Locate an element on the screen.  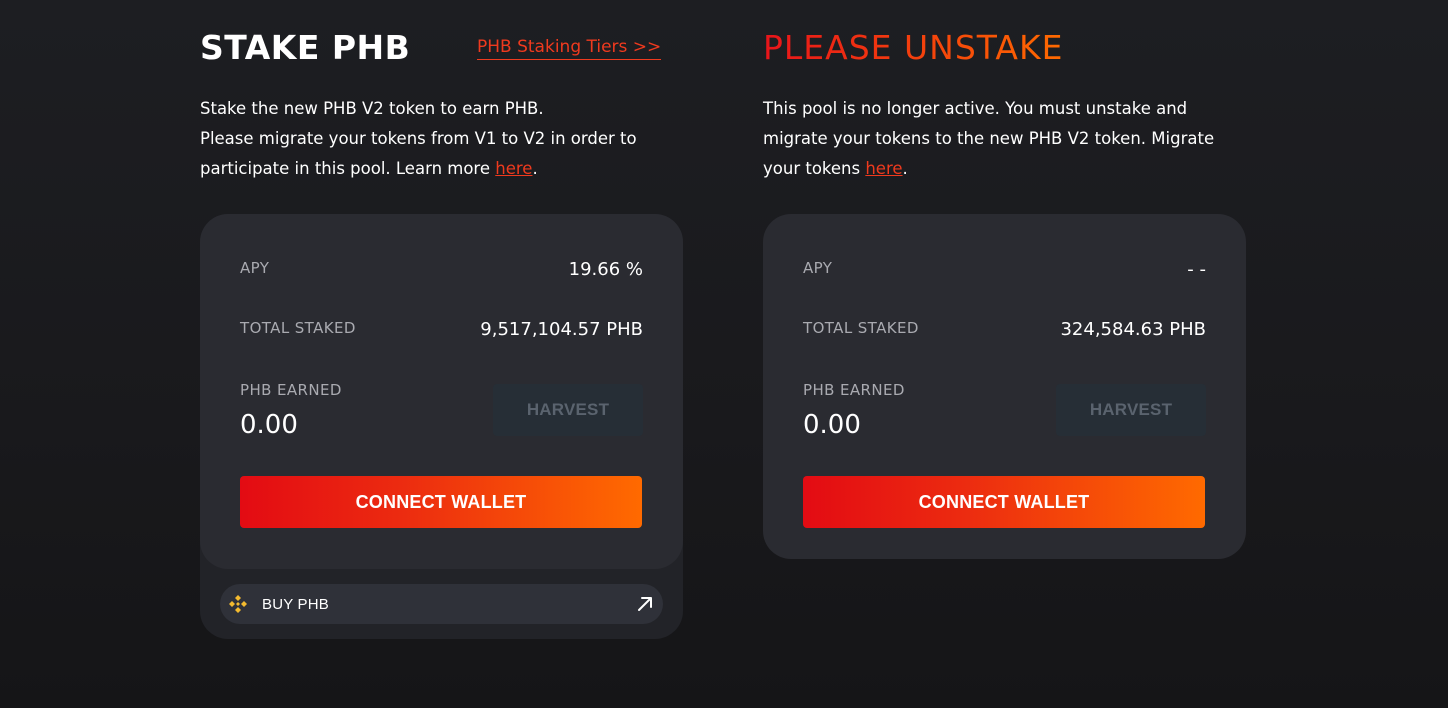
arrow-up-right-icon is located at coordinates (645, 604).